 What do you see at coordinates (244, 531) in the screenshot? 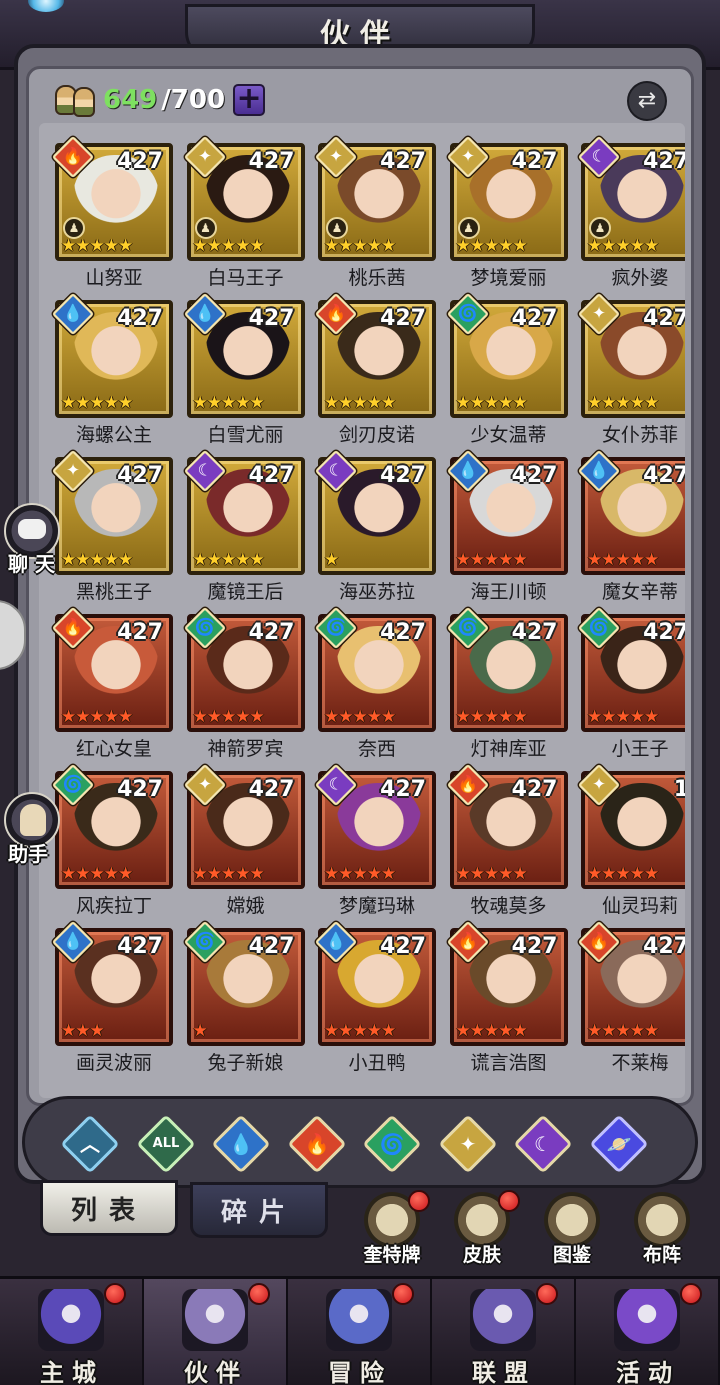
I see `hero-card: 427 ★★★★★ ☾ 魔镜王后` at bounding box center [244, 531].